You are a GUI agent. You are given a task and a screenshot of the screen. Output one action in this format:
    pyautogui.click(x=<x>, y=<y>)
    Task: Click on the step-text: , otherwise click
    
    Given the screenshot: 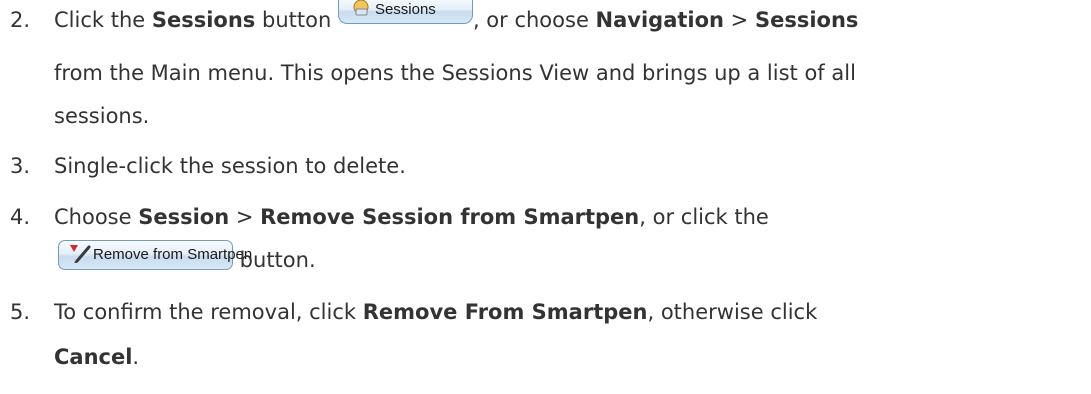 What is the action you would take?
    pyautogui.click(x=732, y=312)
    